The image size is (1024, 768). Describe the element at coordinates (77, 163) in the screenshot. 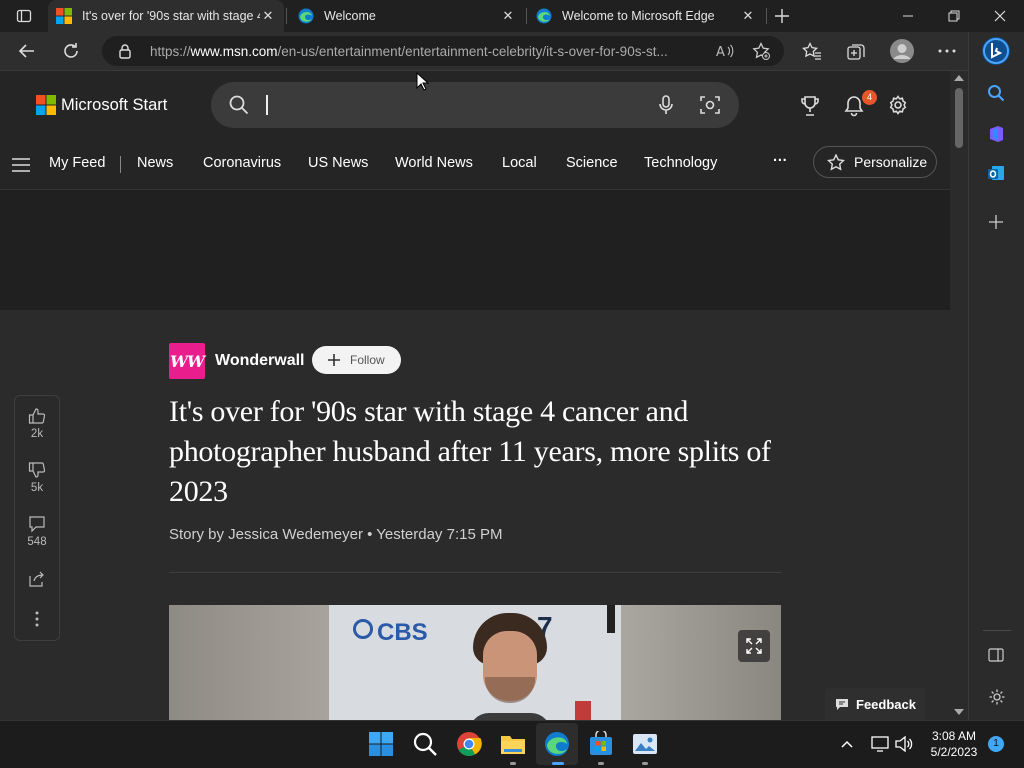

I see `nav-my-feed: My Feed` at that location.